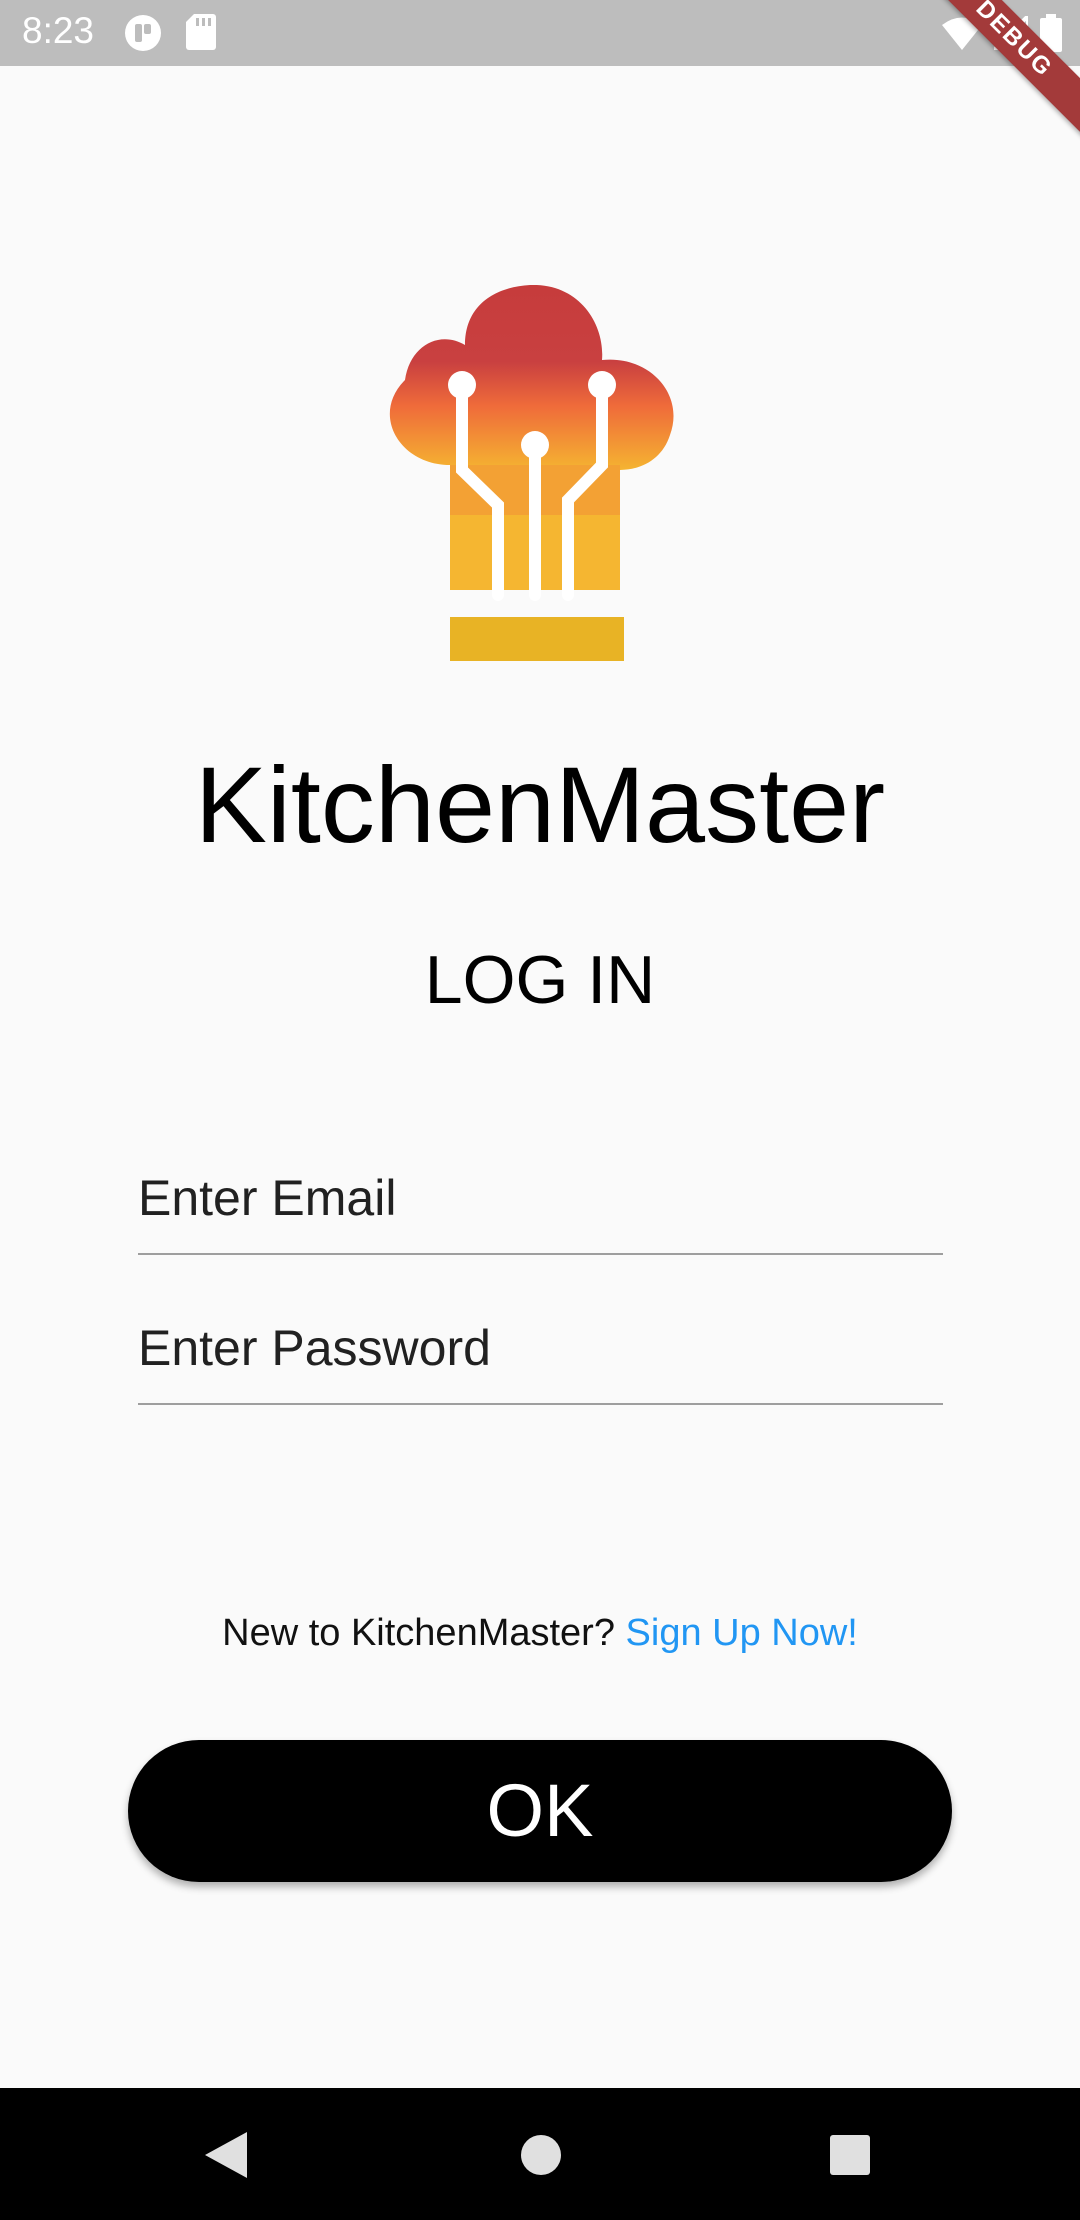  I want to click on status-bar: 8:23 DEBUG, so click(540, 69).